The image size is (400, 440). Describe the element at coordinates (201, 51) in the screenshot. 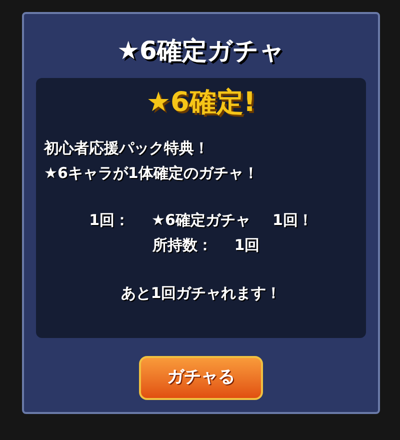

I see `dialog-title: ★6確定ガチャ` at that location.